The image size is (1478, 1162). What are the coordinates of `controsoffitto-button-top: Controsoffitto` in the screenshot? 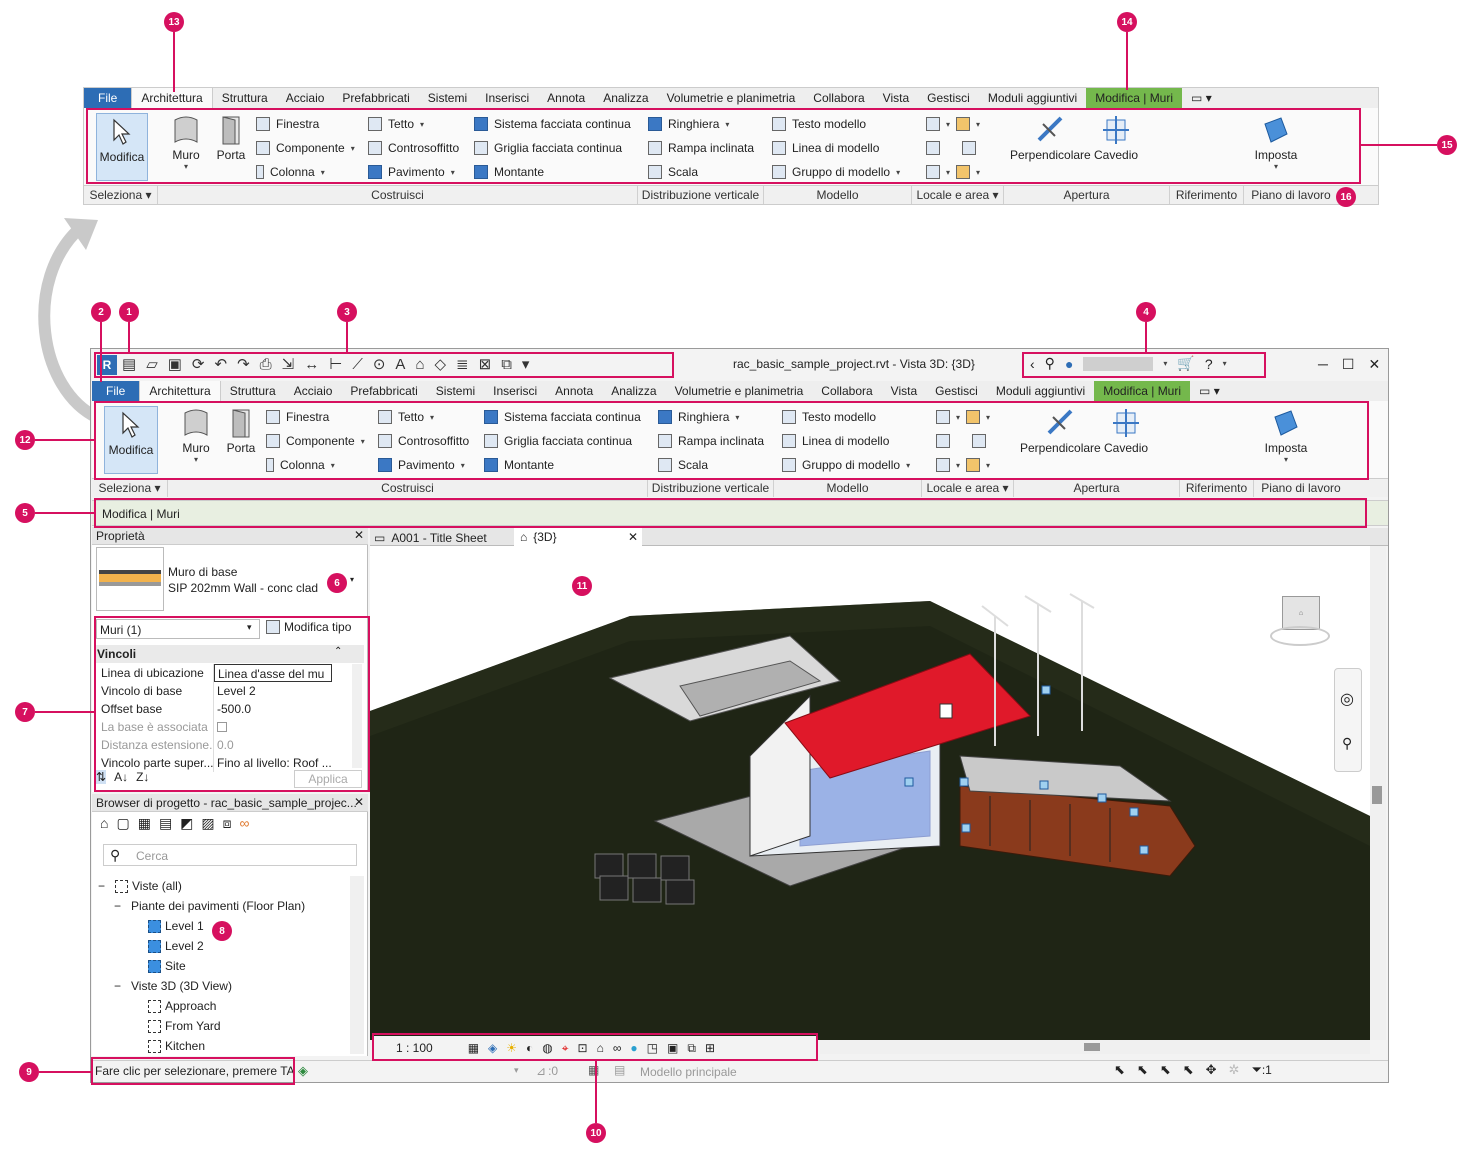 It's located at (413, 148).